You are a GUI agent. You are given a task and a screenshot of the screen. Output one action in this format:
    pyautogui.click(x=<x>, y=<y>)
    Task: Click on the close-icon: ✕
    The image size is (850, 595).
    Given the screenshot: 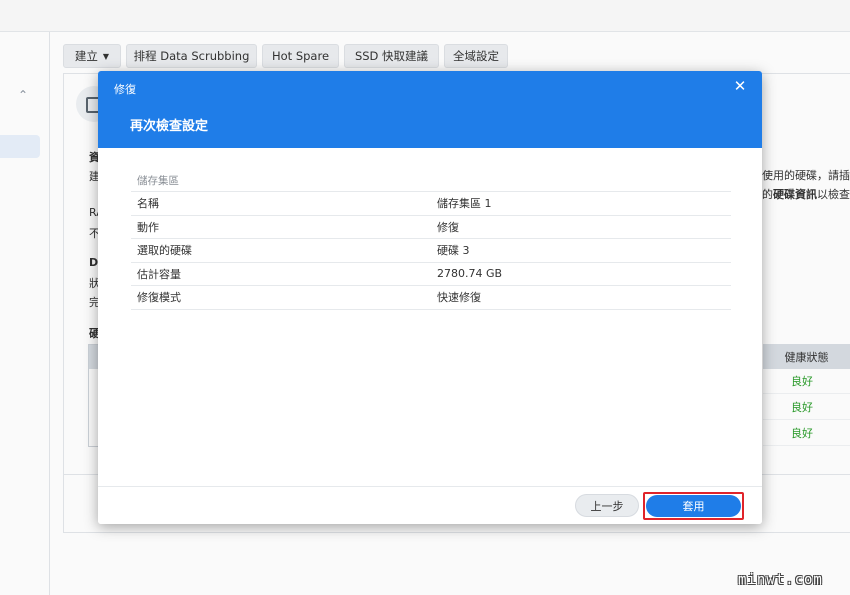 What is the action you would take?
    pyautogui.click(x=740, y=86)
    